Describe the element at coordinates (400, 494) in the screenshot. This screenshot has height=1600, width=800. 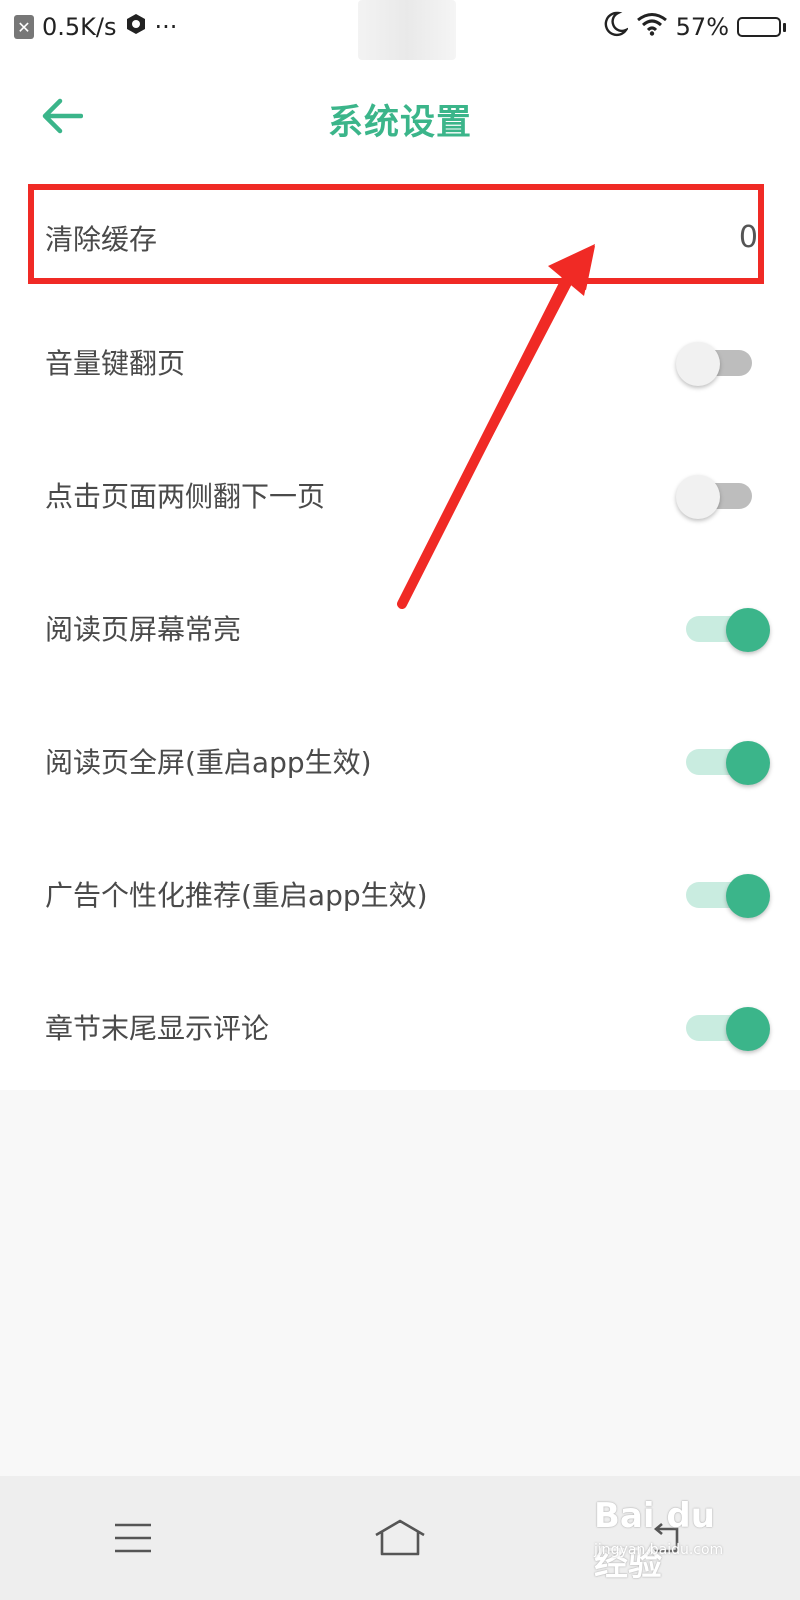
I see `setting-tap-sides-next-page: 点击页面两侧翻下一页` at that location.